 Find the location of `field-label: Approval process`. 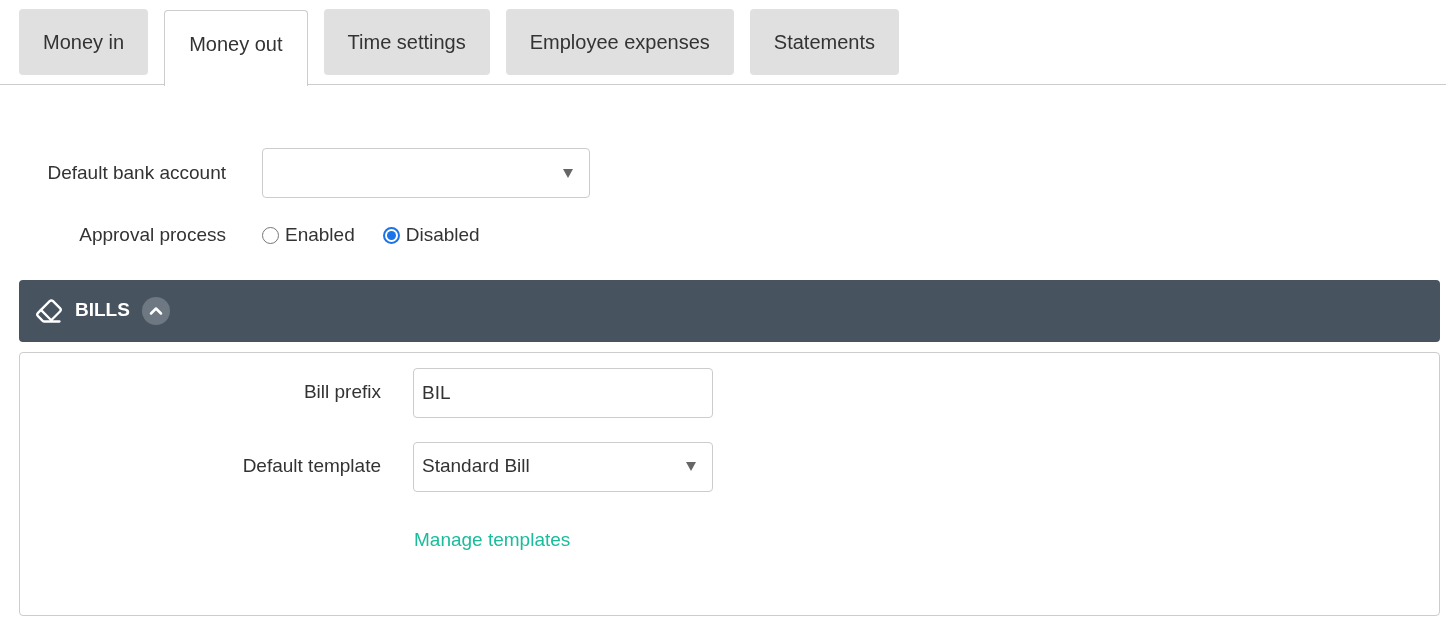

field-label: Approval process is located at coordinates (152, 235).